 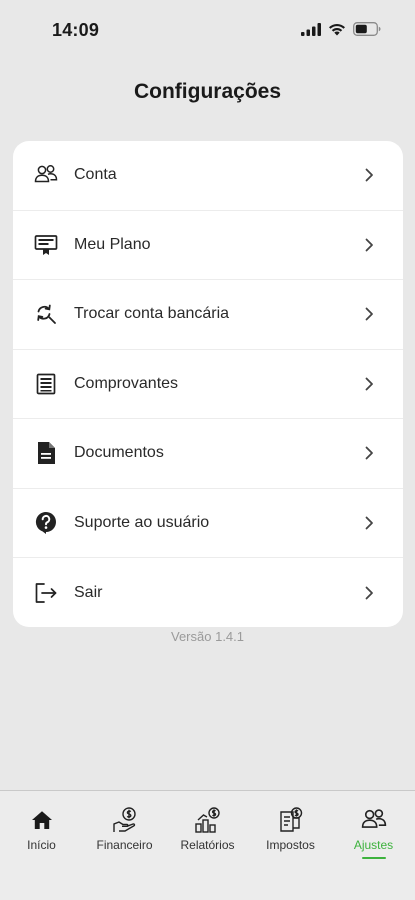 I want to click on settings-item-label: Suporte ao usuário, so click(x=142, y=522).